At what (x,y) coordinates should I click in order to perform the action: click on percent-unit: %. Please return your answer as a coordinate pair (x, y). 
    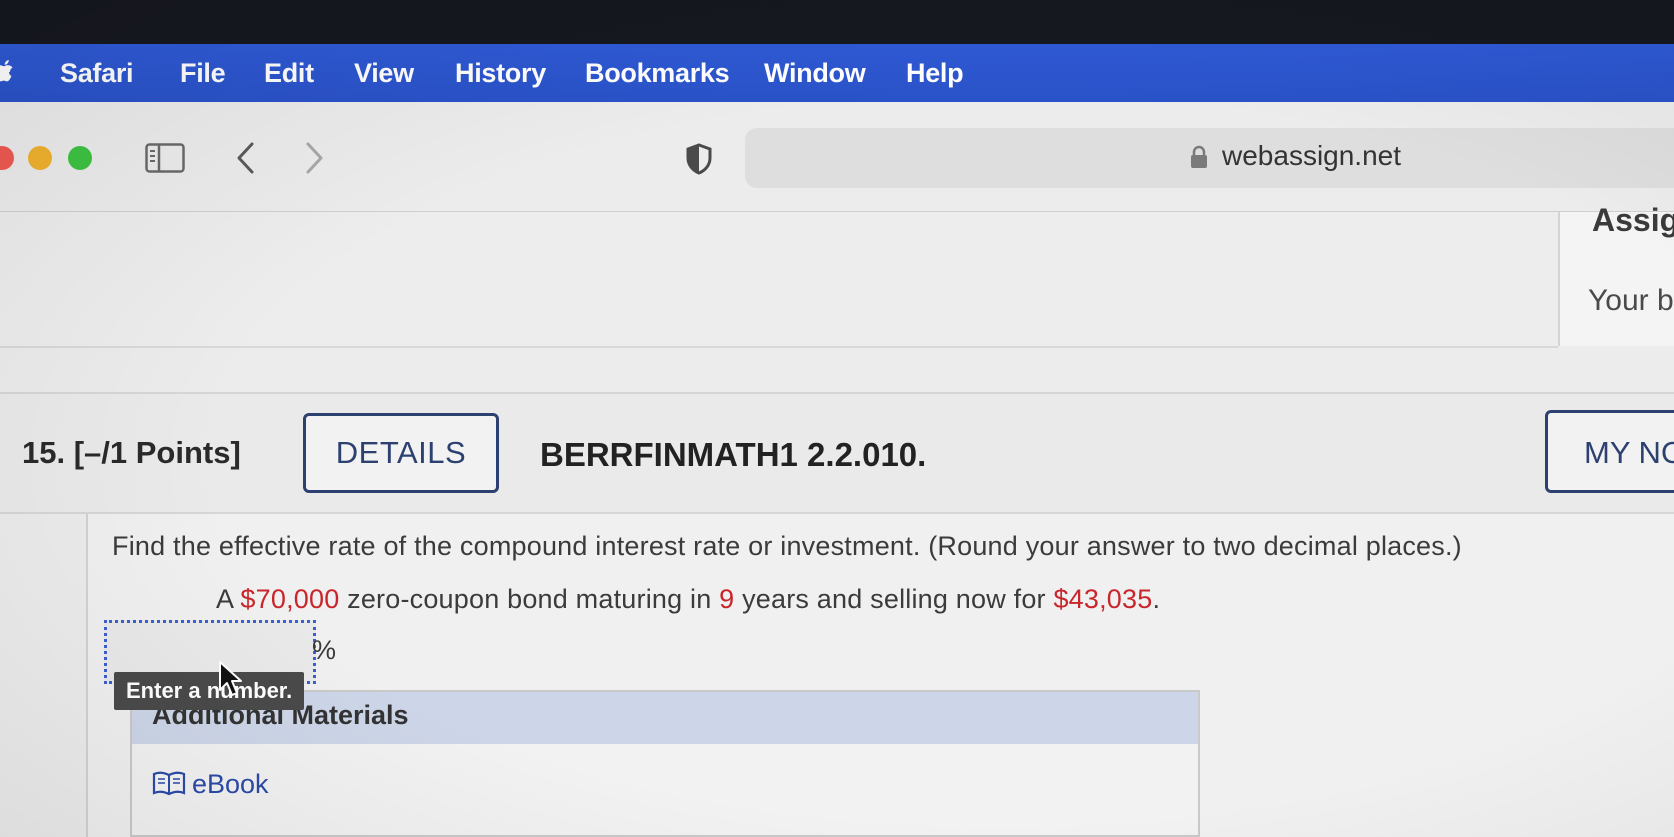
    Looking at the image, I should click on (324, 650).